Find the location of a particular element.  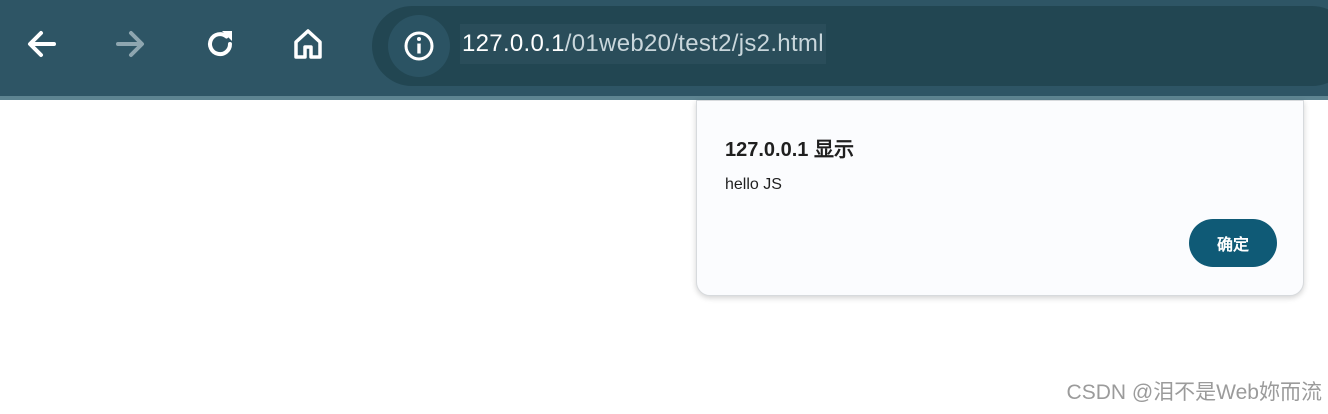

info-icon is located at coordinates (419, 46).